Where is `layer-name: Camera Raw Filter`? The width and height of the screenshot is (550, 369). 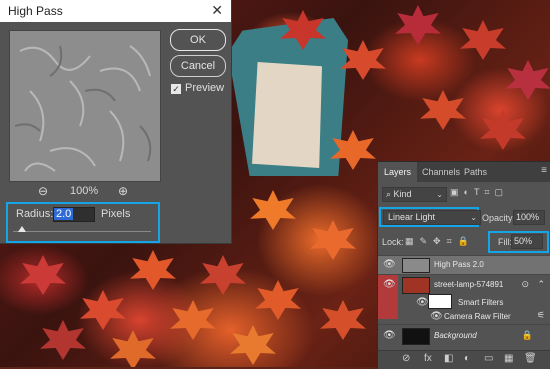 layer-name: Camera Raw Filter is located at coordinates (477, 316).